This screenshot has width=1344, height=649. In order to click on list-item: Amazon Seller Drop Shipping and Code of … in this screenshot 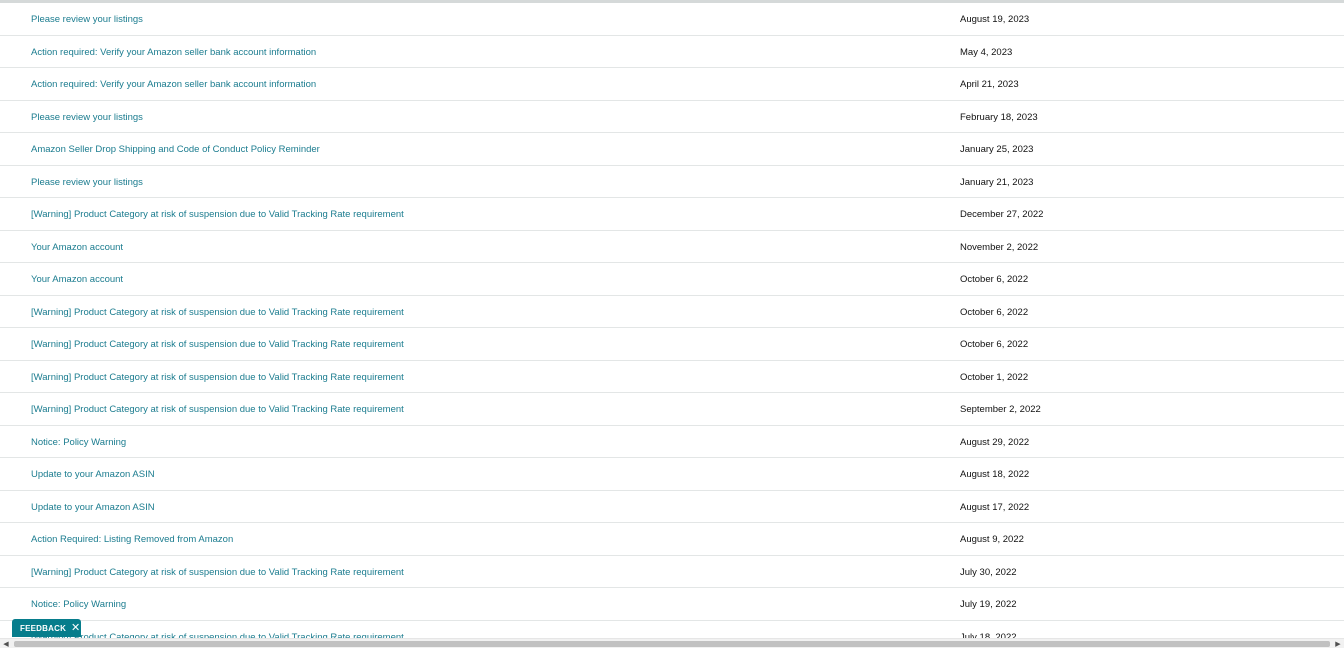, I will do `click(672, 149)`.